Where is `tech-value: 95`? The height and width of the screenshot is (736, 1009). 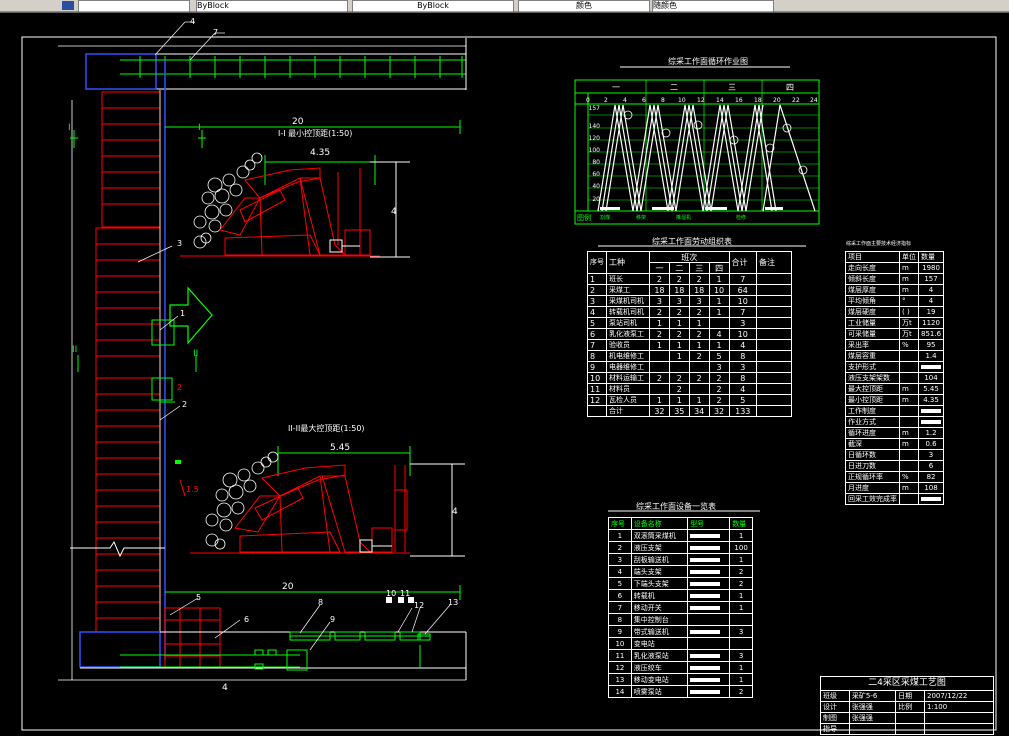 tech-value: 95 is located at coordinates (931, 345).